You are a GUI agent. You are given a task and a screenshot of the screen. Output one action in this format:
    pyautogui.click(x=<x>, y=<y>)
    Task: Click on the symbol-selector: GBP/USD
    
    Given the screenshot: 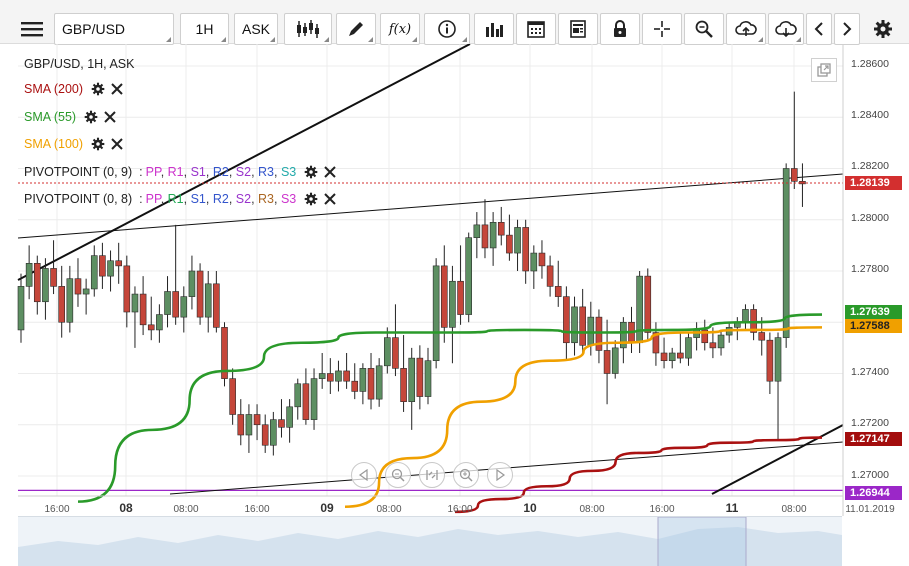 What is the action you would take?
    pyautogui.click(x=114, y=29)
    